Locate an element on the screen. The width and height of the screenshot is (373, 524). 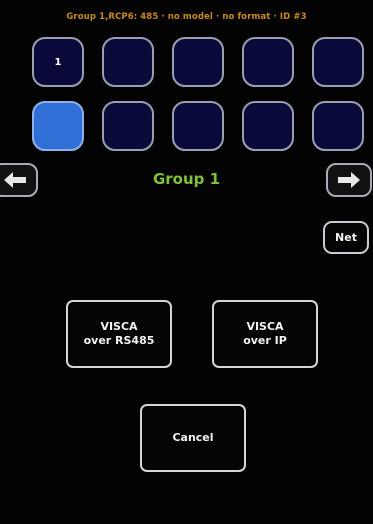
visca-ip-button: VISCA over IP is located at coordinates (265, 334).